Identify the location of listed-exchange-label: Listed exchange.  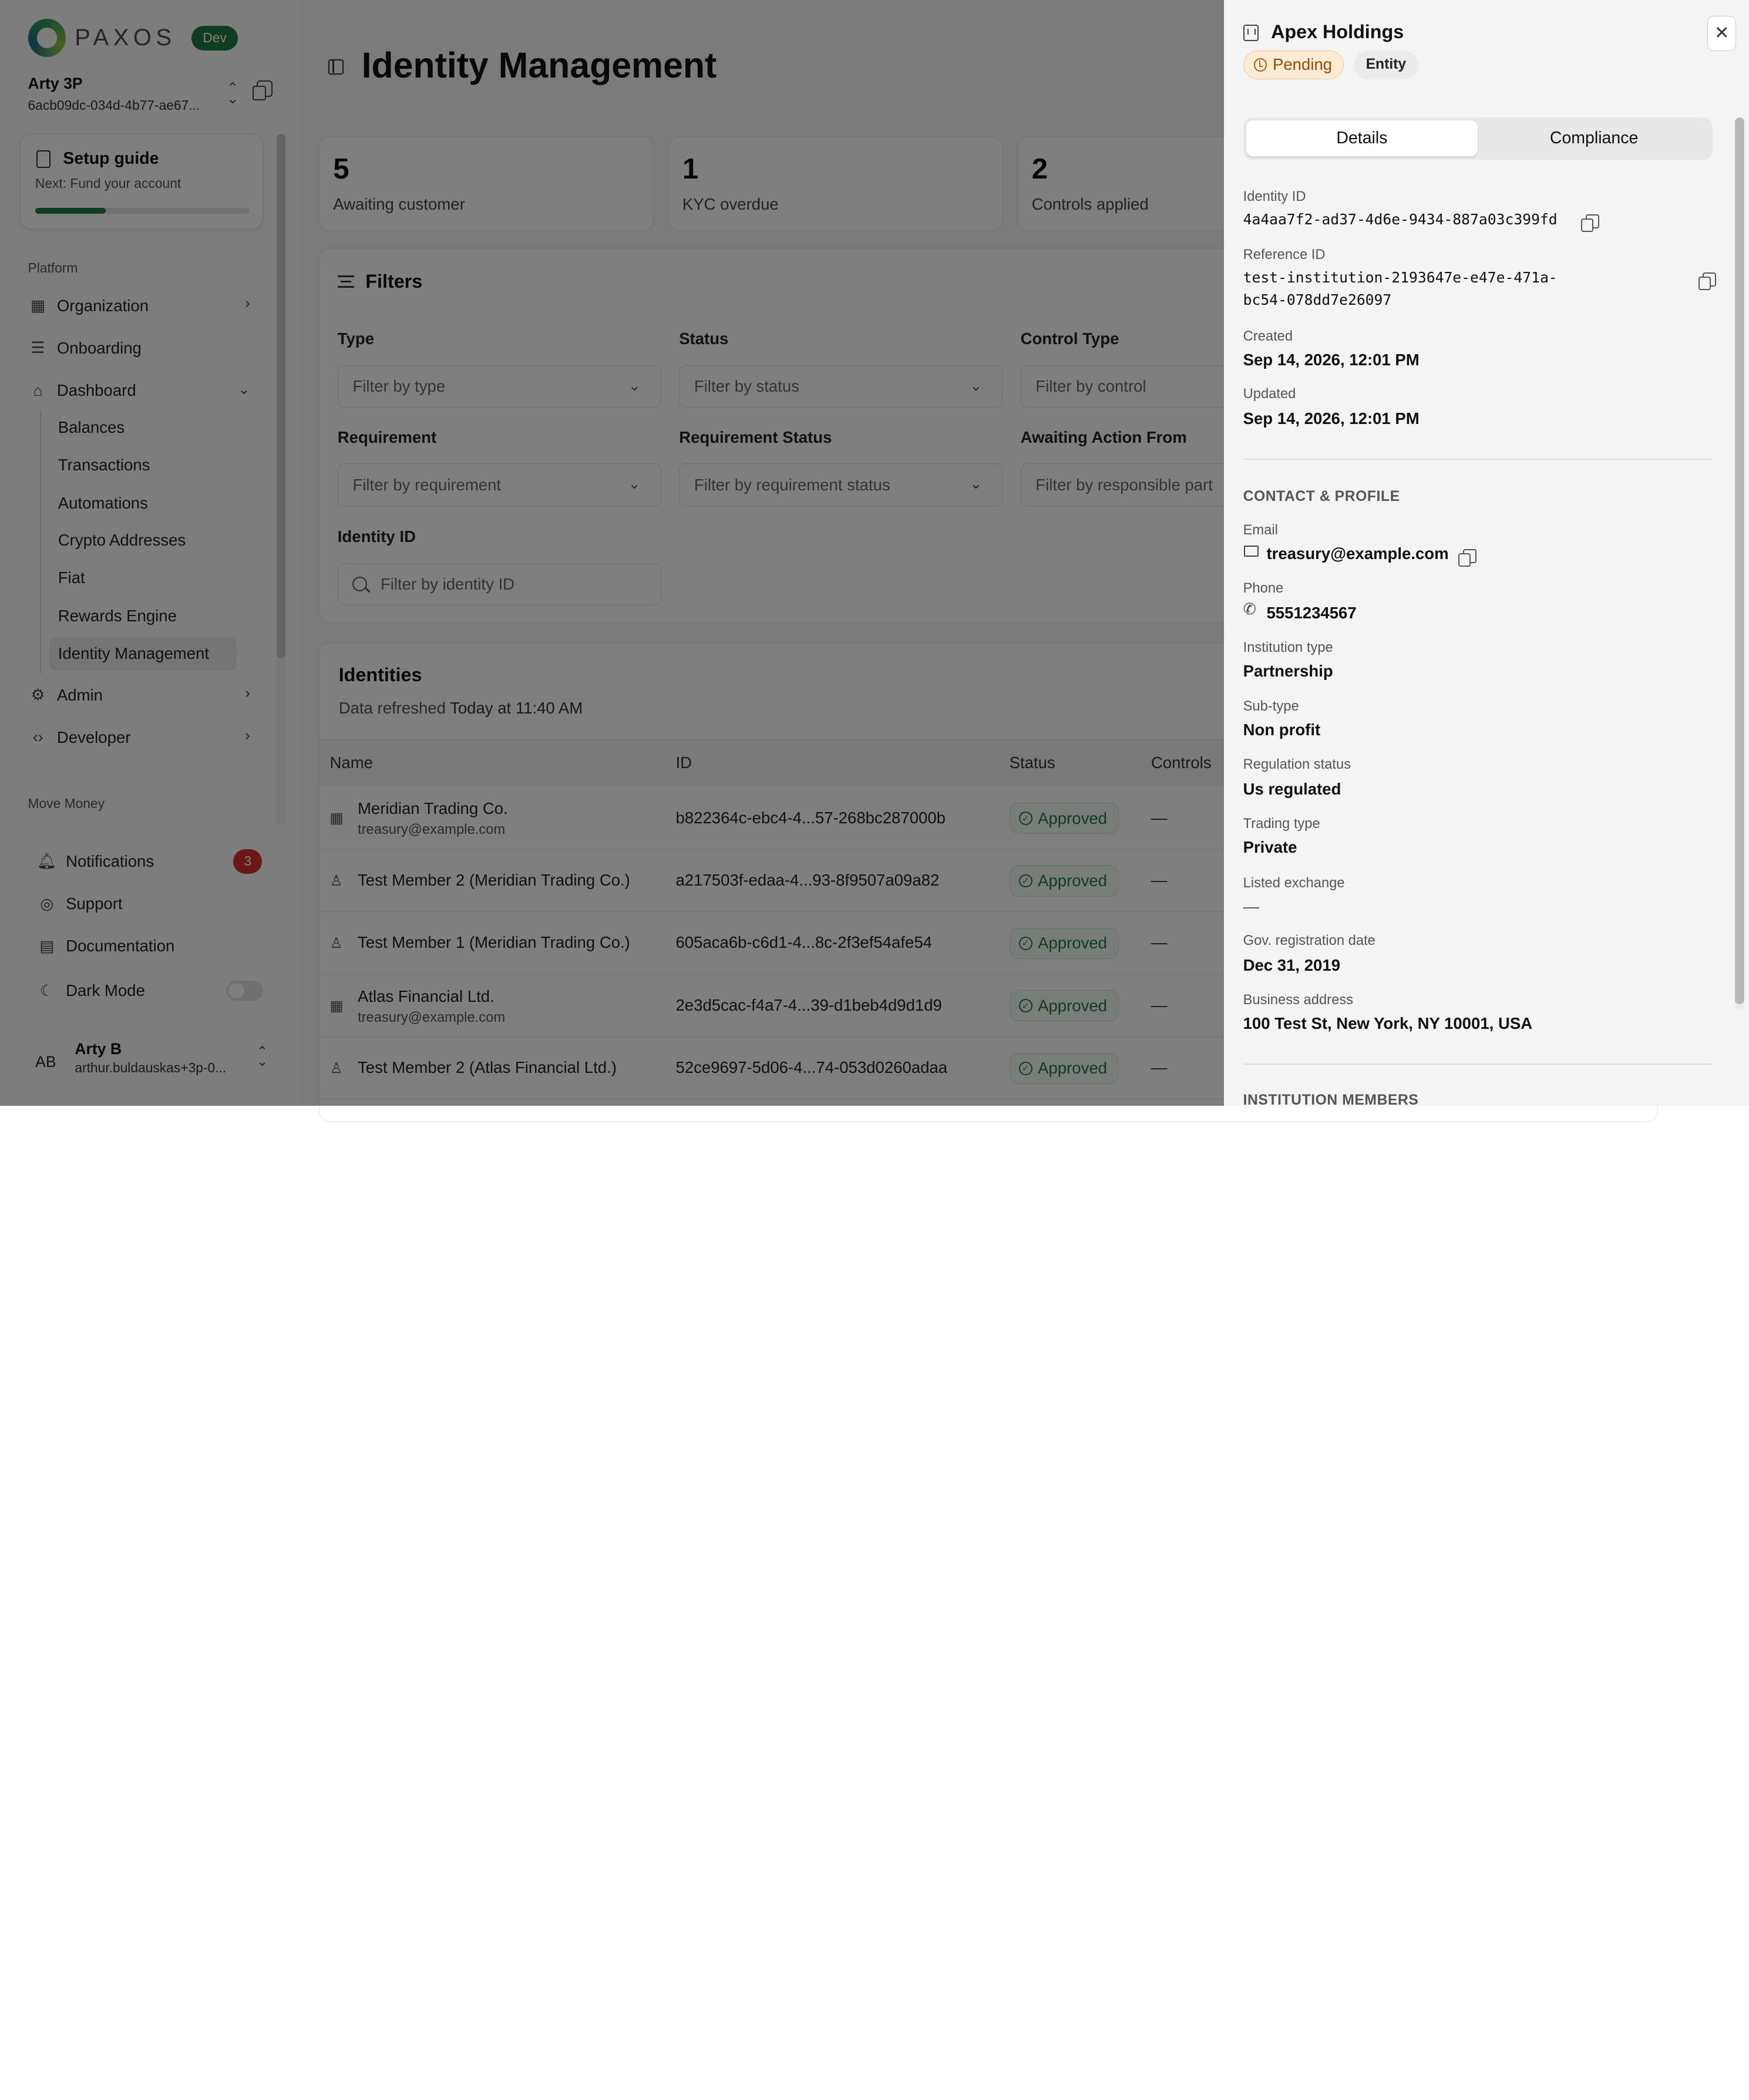
(1294, 882).